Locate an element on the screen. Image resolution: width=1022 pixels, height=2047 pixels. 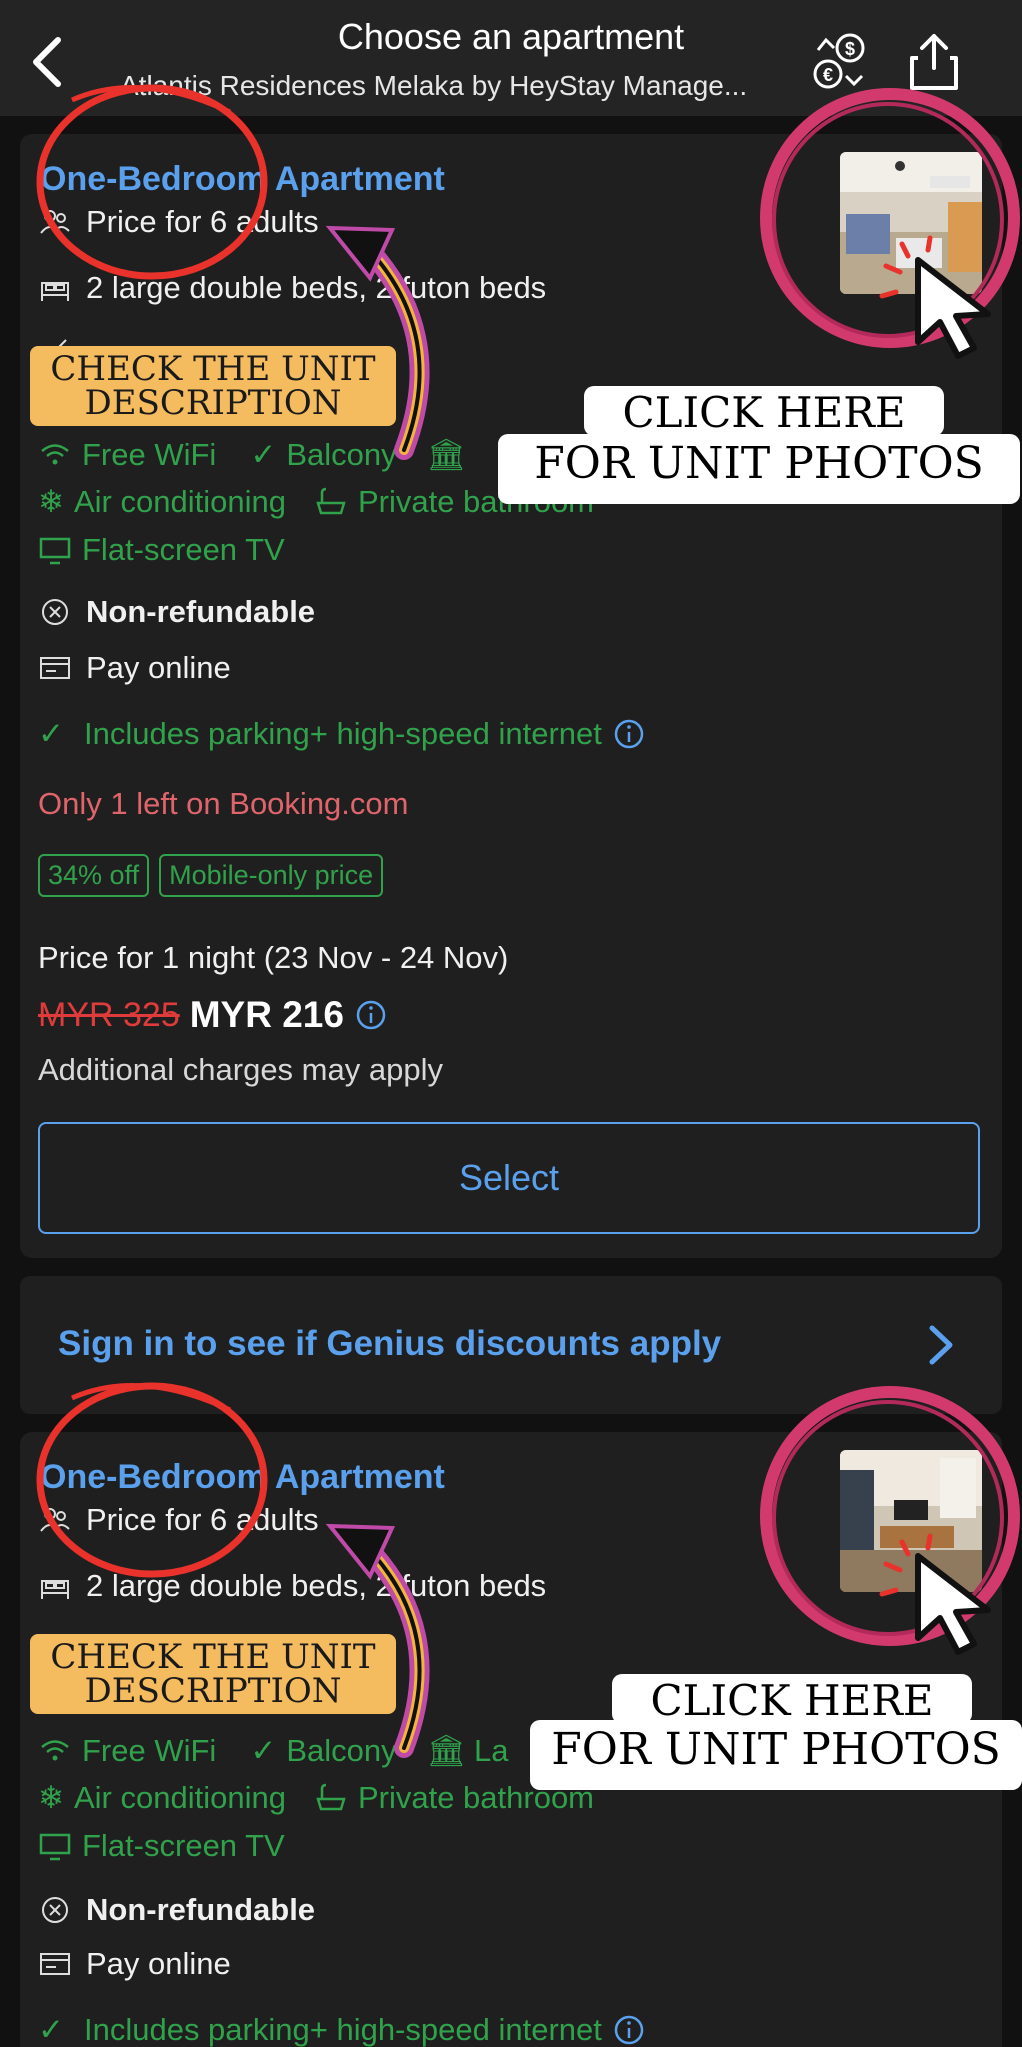
old-price: MYR 325 is located at coordinates (109, 1014).